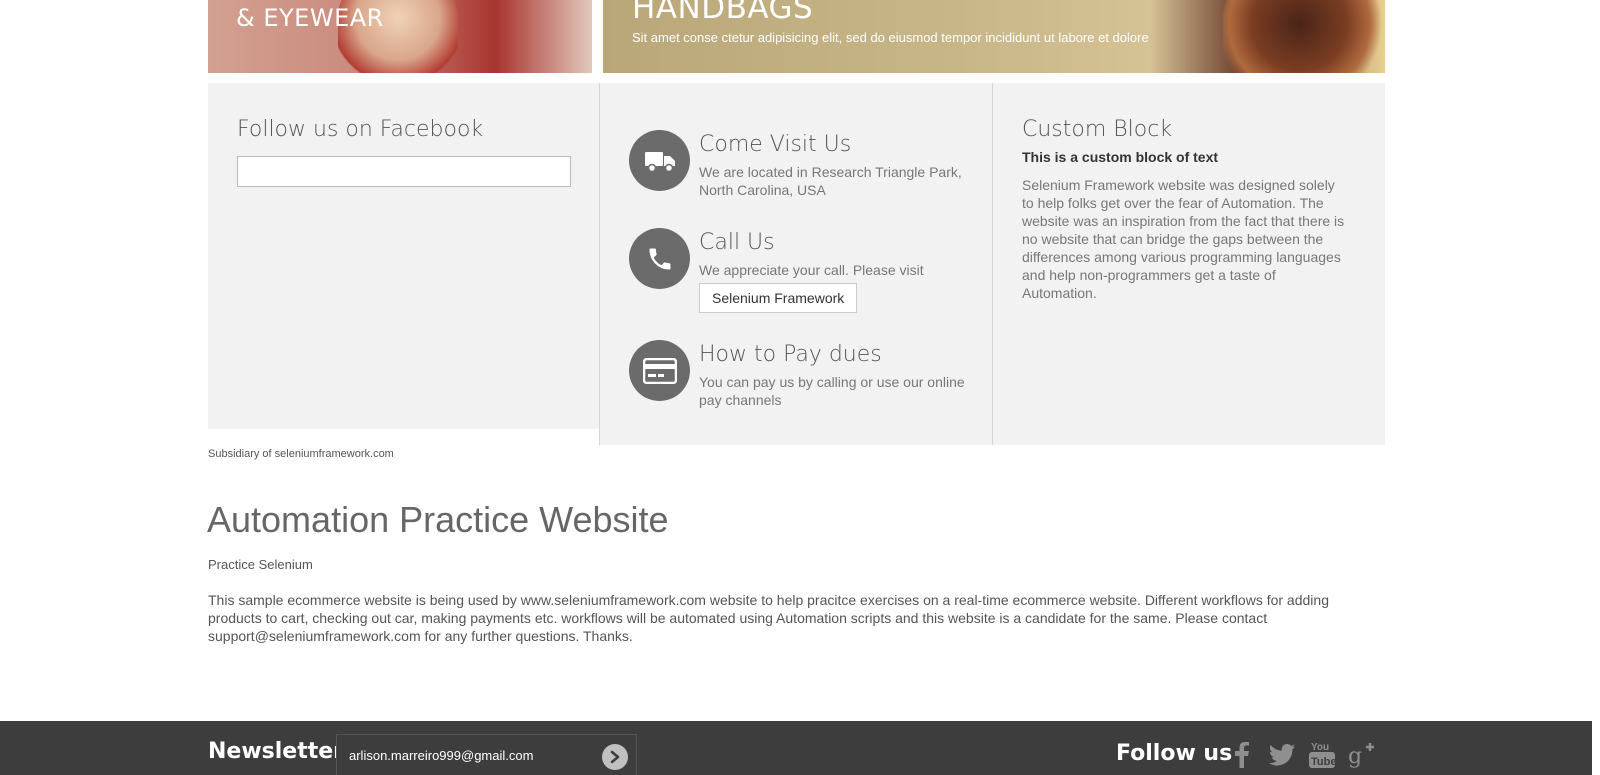 Image resolution: width=1600 pixels, height=775 pixels. Describe the element at coordinates (1120, 157) in the screenshot. I see `custom-block-subheading: This is a custom block of text` at that location.